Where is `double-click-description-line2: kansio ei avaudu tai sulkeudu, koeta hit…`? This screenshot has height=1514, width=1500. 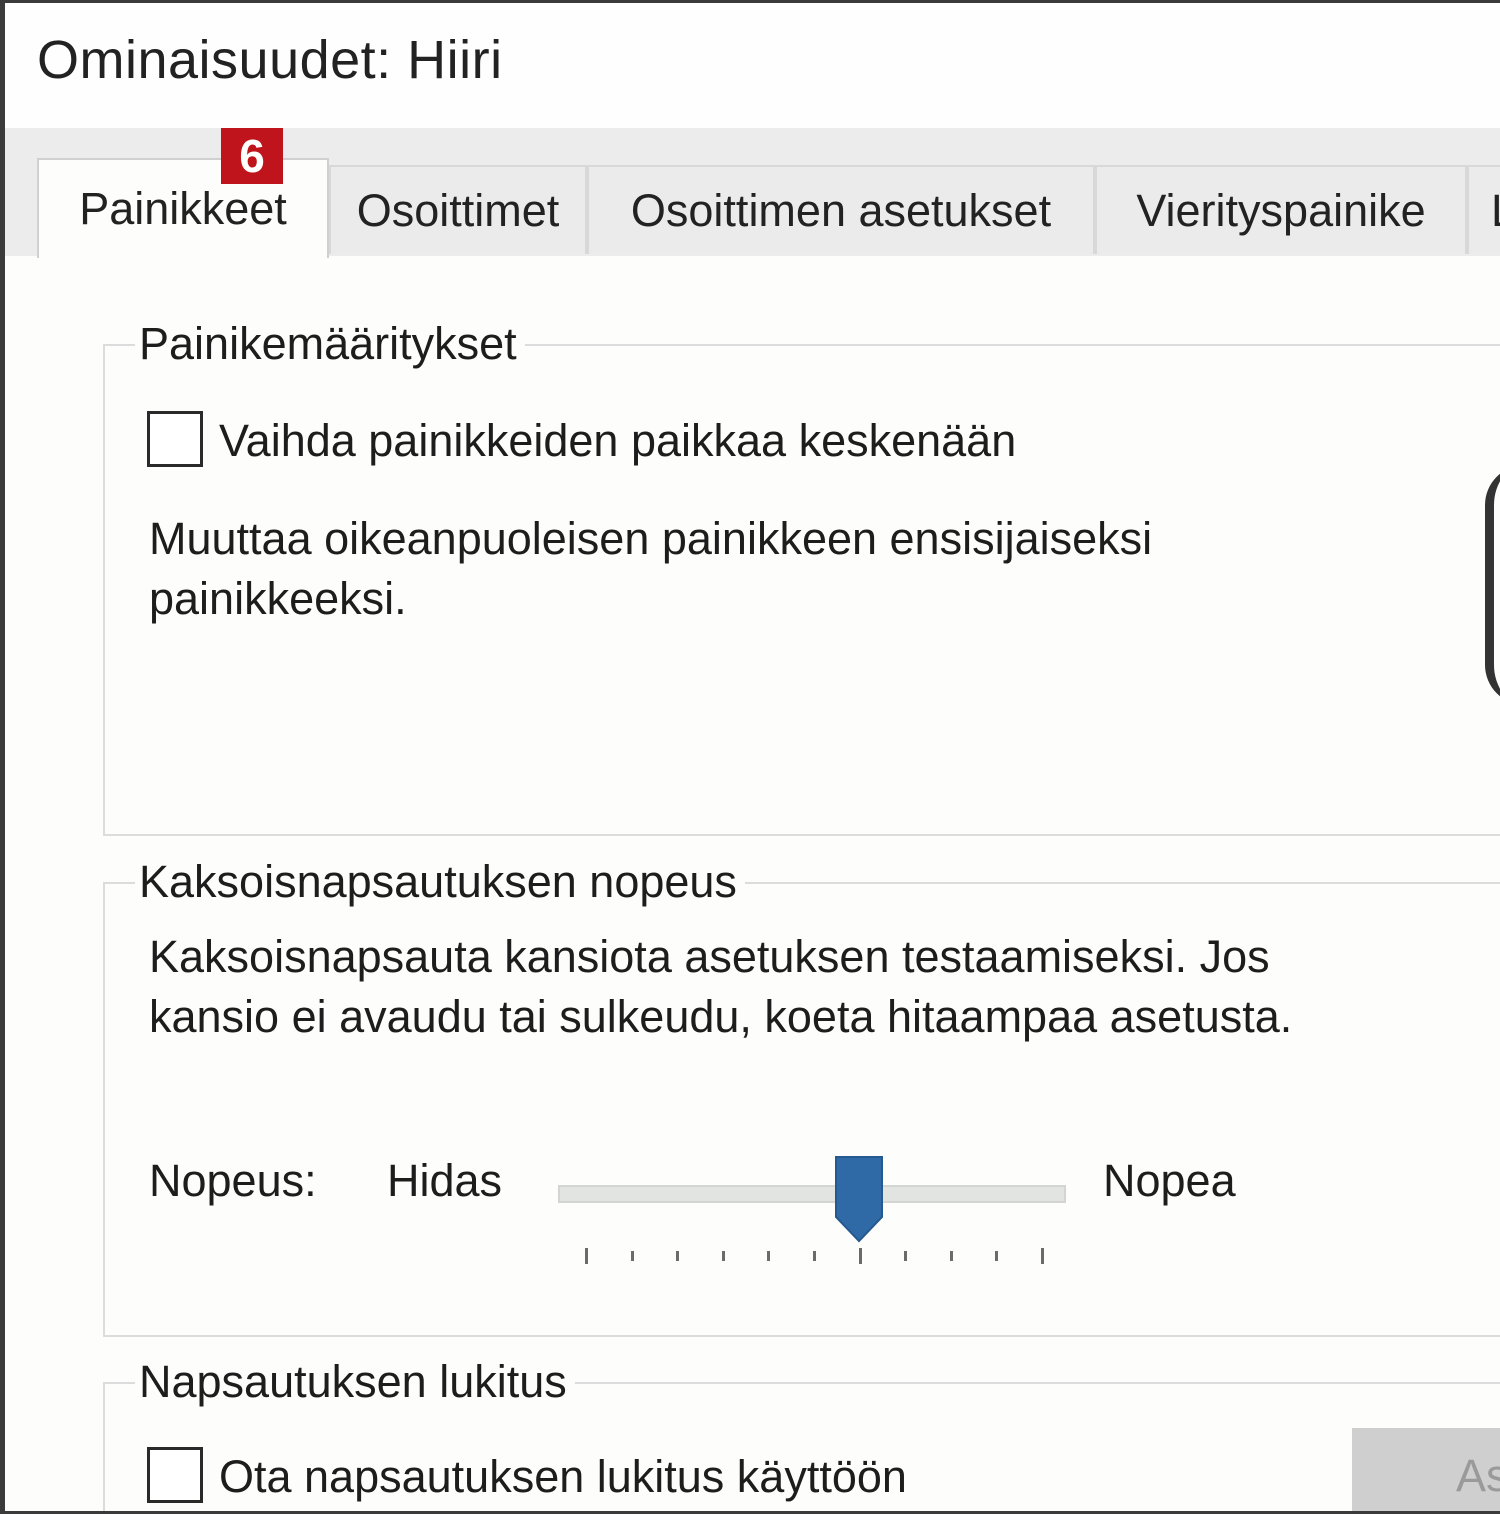
double-click-description-line2: kansio ei avaudu tai sulkeudu, koeta hit… is located at coordinates (721, 1016).